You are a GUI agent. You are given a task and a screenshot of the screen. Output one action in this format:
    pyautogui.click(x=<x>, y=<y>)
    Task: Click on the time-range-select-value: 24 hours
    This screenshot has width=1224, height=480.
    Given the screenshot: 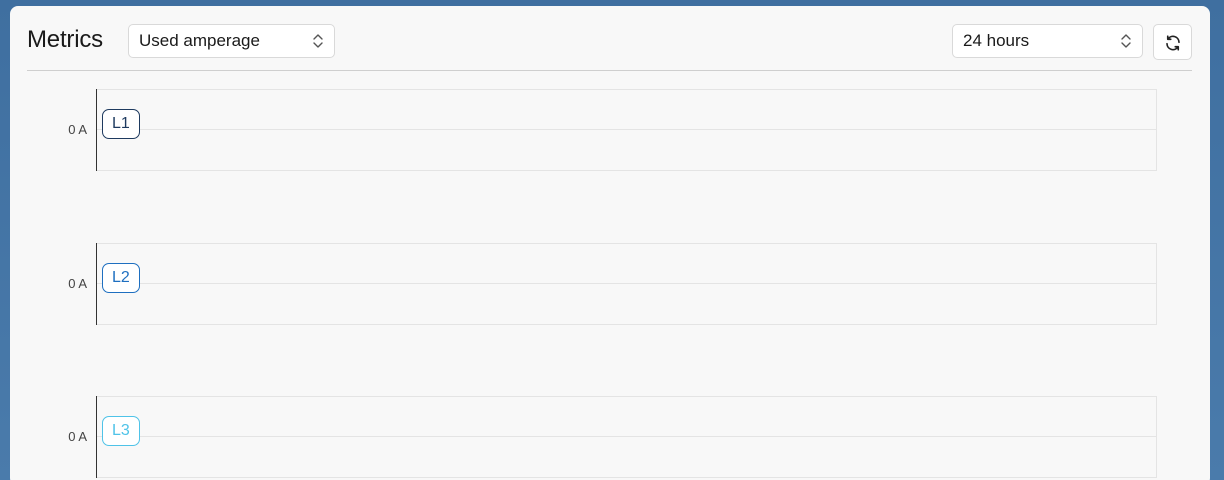 What is the action you would take?
    pyautogui.click(x=996, y=40)
    